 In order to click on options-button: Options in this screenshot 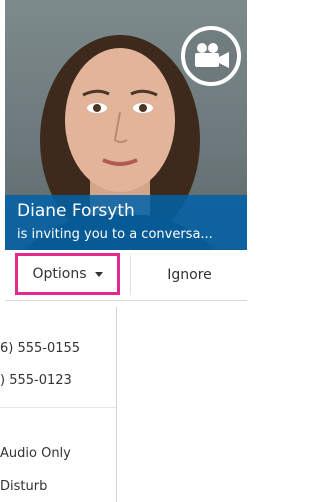, I will do `click(67, 274)`.